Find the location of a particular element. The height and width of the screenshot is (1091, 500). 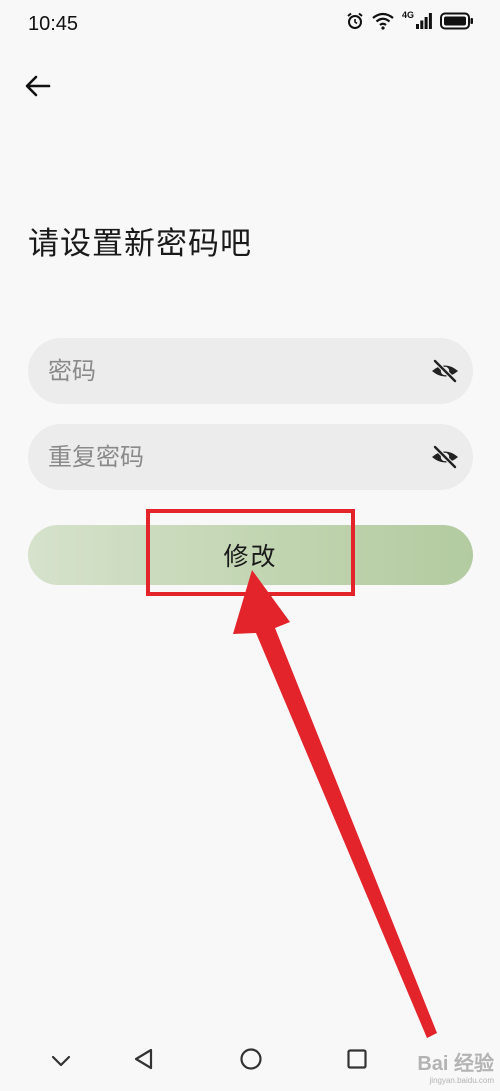

home-circle-icon is located at coordinates (251, 1059).